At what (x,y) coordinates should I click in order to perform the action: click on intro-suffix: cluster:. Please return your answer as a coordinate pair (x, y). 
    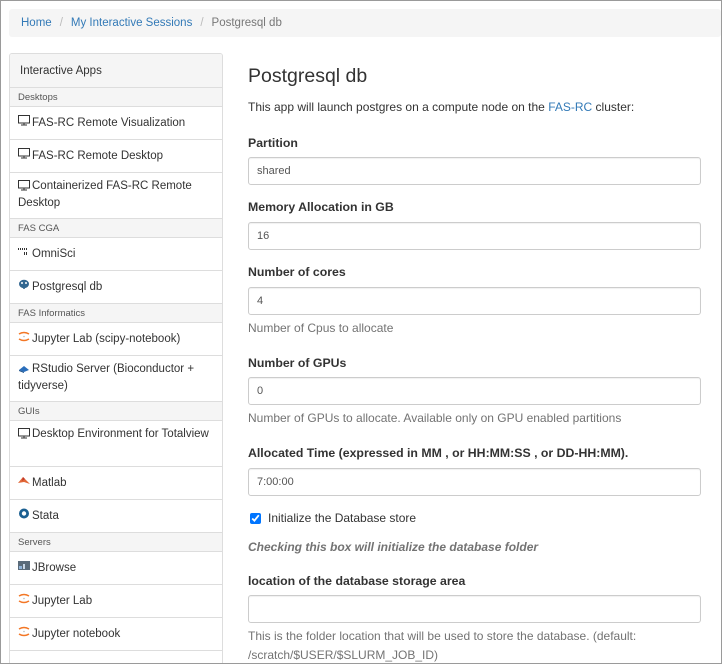
    Looking at the image, I should click on (613, 107).